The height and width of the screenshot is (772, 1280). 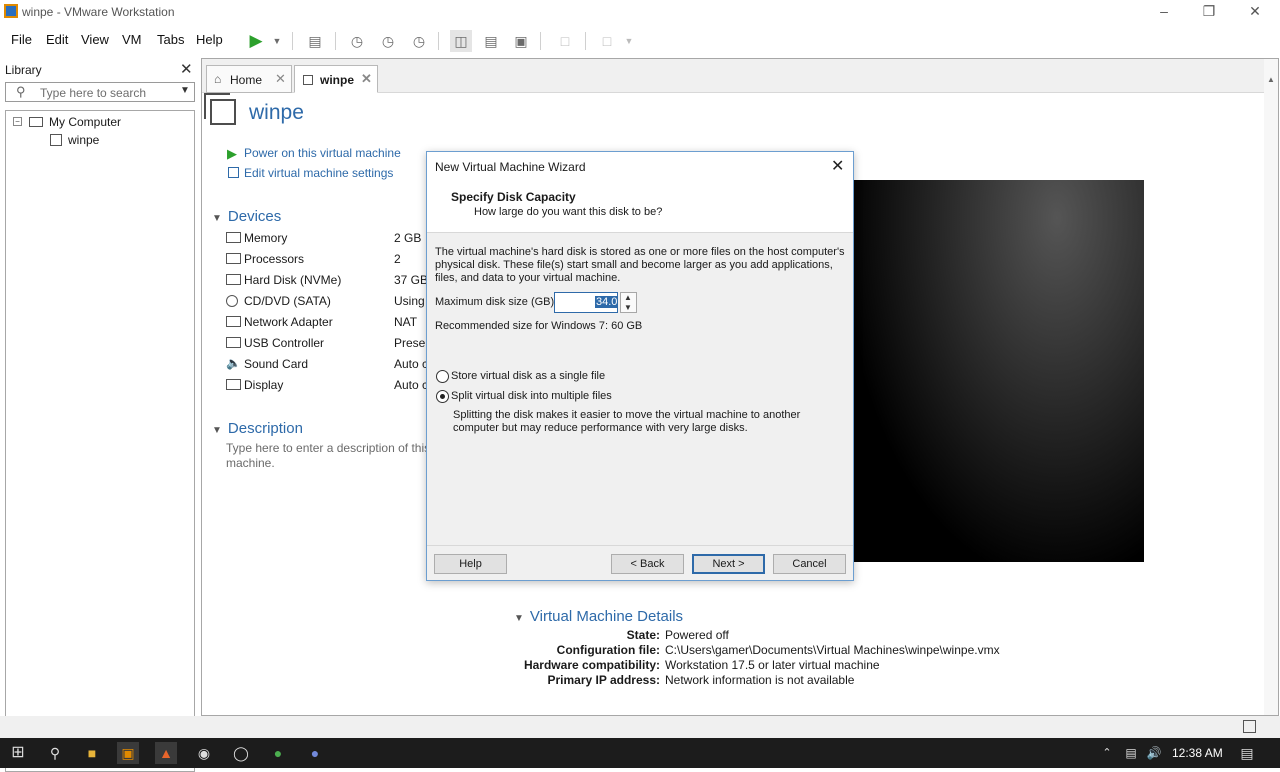 What do you see at coordinates (100, 92) in the screenshot?
I see `library-search-input: ⚲ Type here to search ▼` at bounding box center [100, 92].